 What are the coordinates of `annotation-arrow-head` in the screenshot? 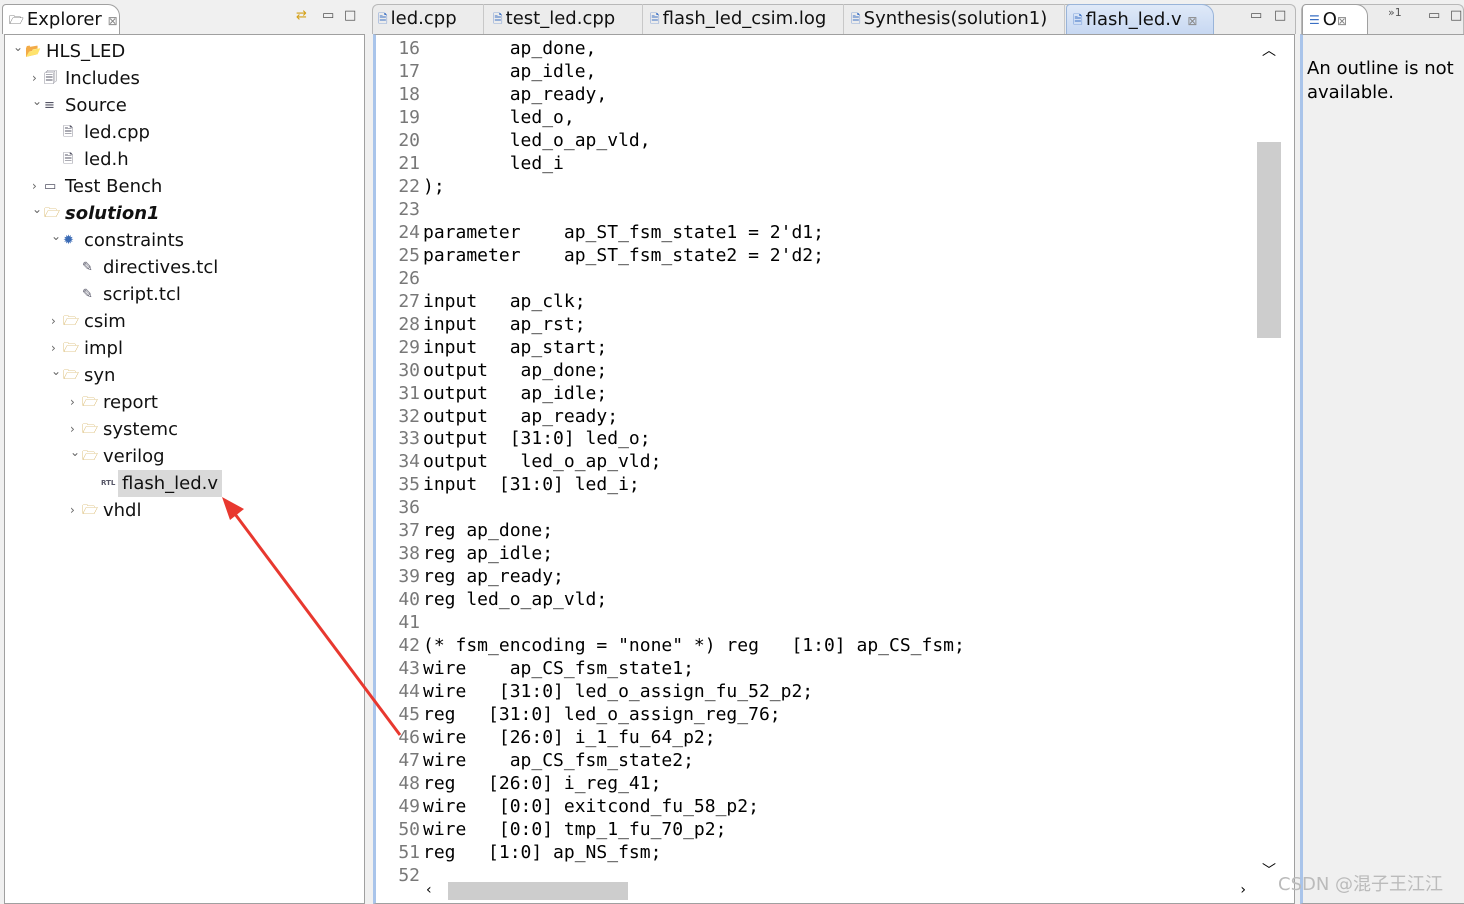 It's located at (233, 508).